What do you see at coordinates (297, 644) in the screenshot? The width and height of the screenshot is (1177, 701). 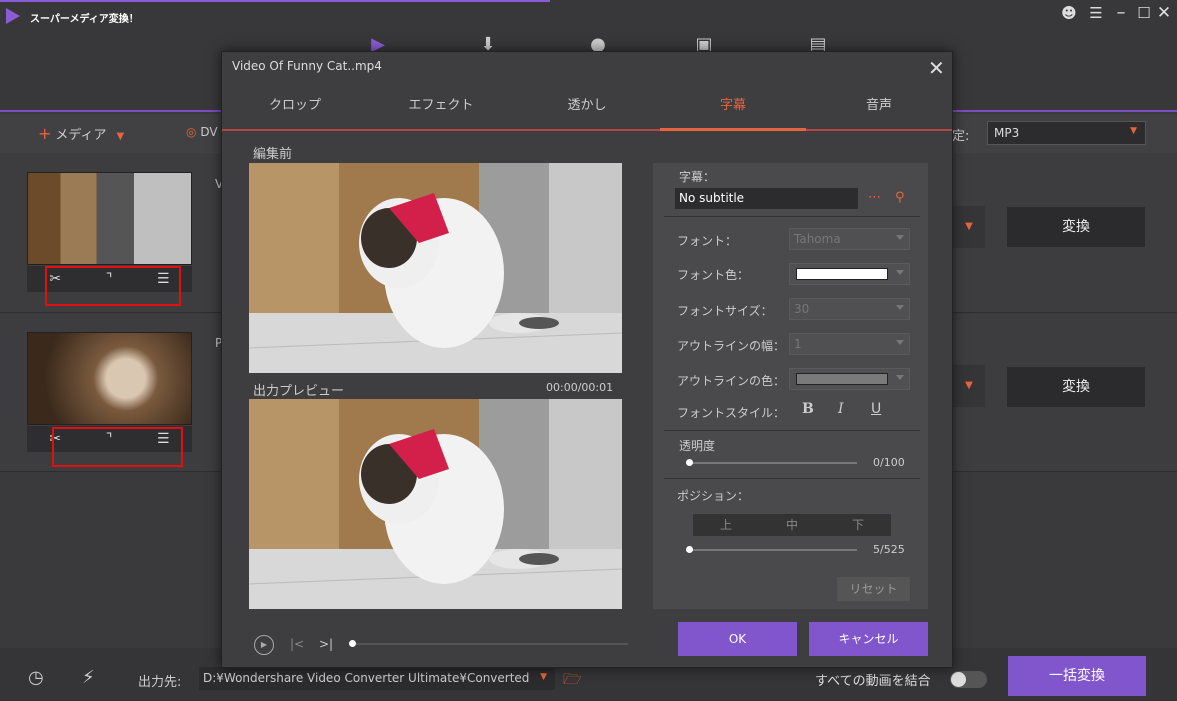 I see `previous-frame-icon: |<` at bounding box center [297, 644].